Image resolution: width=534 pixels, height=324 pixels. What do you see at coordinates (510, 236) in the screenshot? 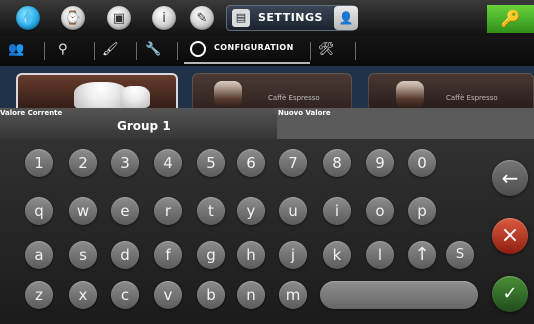
I see `cancel-button: ×` at bounding box center [510, 236].